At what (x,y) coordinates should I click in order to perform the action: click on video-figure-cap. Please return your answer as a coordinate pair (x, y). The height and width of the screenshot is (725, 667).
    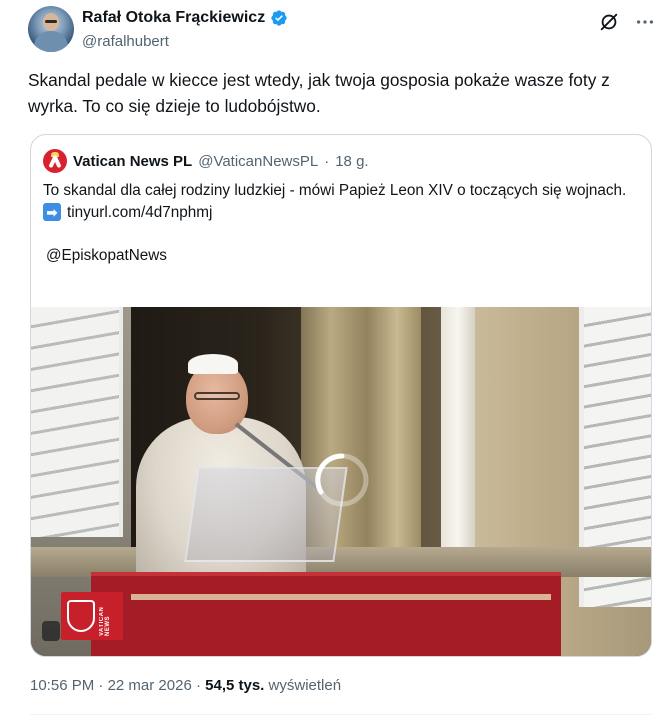
    Looking at the image, I should click on (213, 364).